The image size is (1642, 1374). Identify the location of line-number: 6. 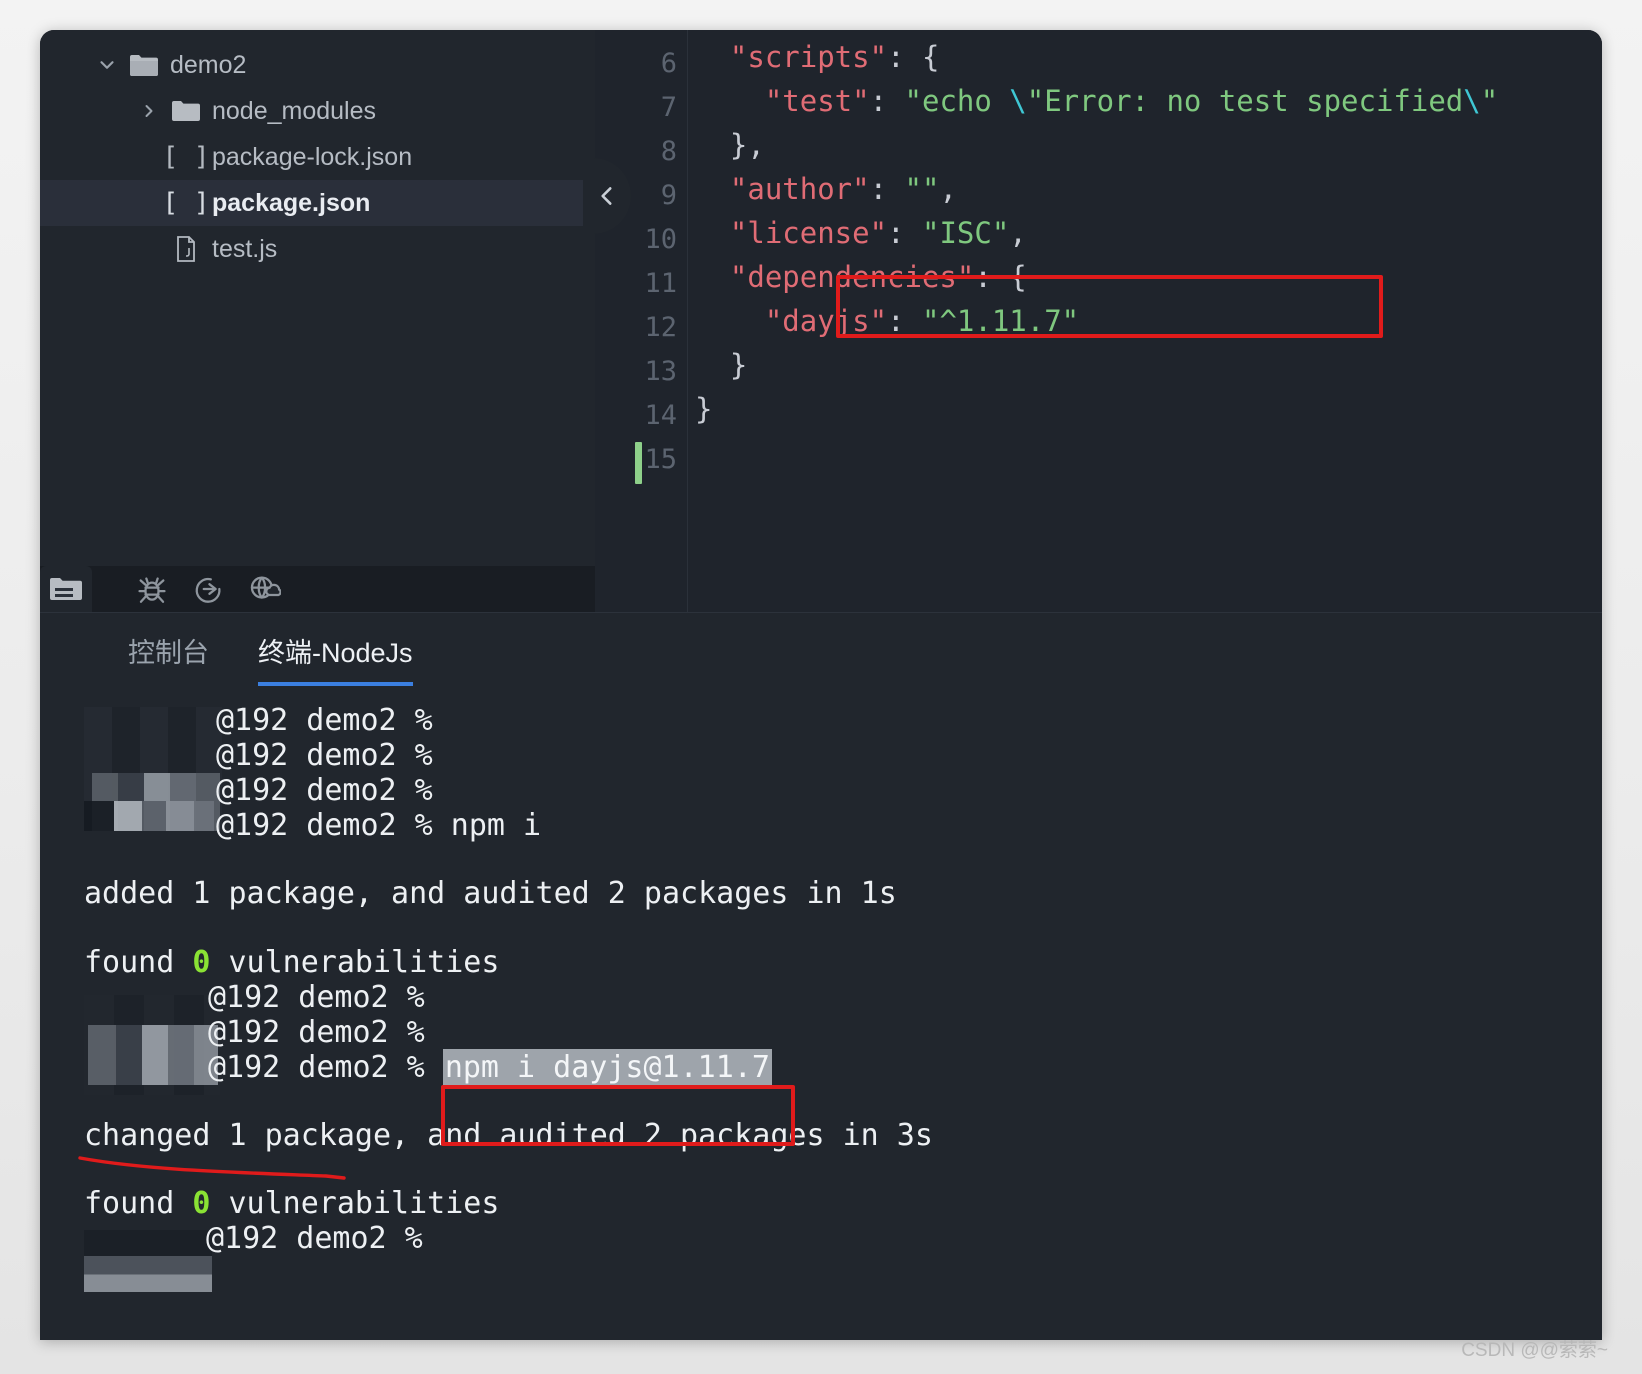
(668, 63).